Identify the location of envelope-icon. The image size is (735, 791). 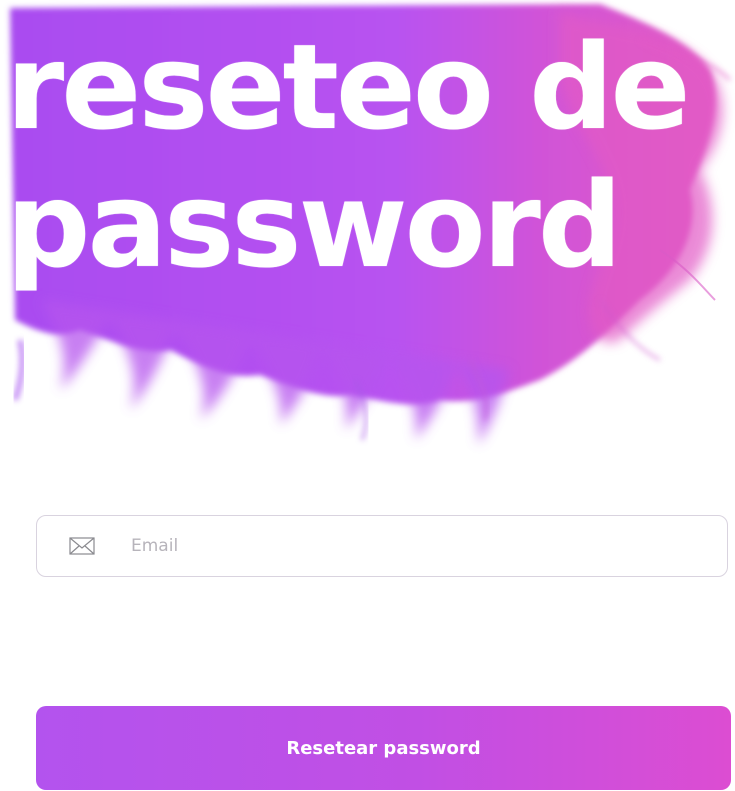
(82, 546).